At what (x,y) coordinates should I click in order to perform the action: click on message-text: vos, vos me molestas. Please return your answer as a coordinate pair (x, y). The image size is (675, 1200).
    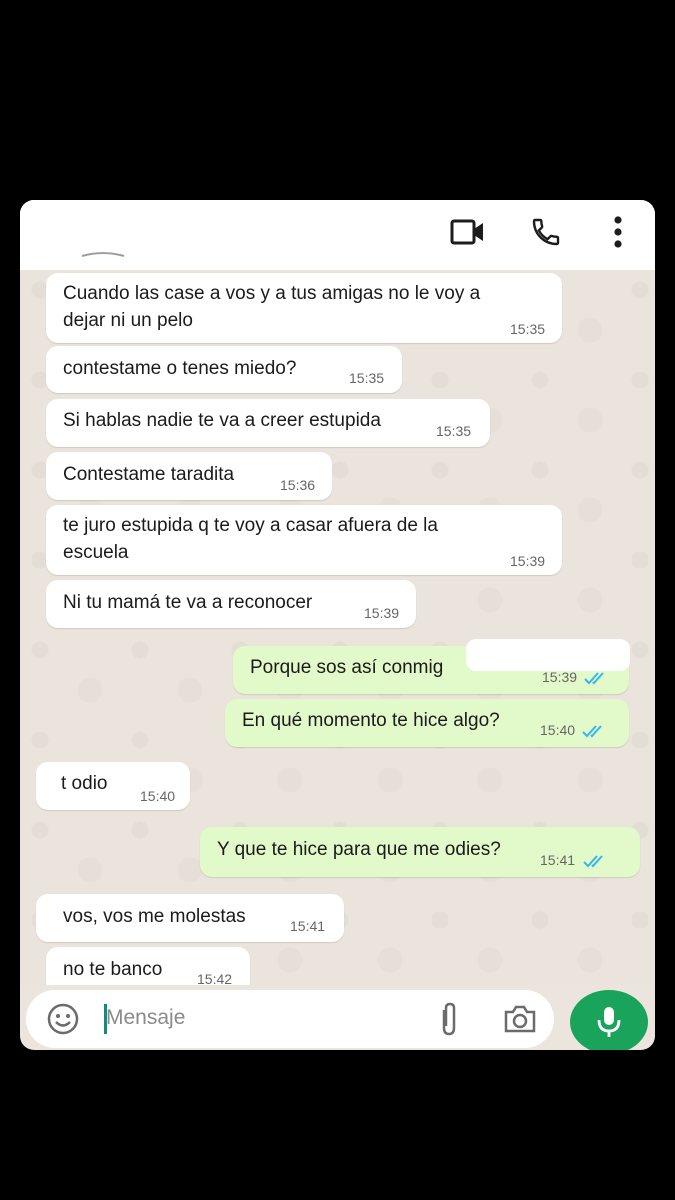
    Looking at the image, I should click on (154, 916).